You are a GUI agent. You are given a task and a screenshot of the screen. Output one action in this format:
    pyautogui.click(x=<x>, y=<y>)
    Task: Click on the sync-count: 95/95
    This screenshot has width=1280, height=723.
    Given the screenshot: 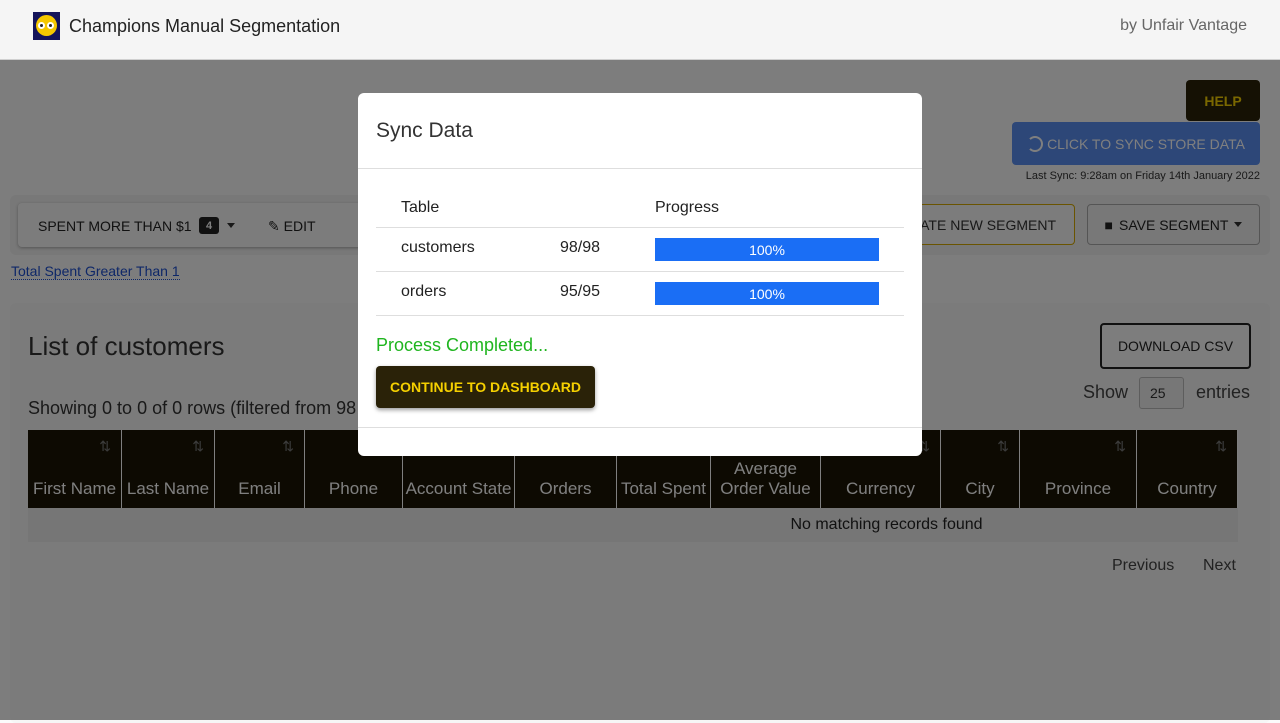 What is the action you would take?
    pyautogui.click(x=580, y=291)
    